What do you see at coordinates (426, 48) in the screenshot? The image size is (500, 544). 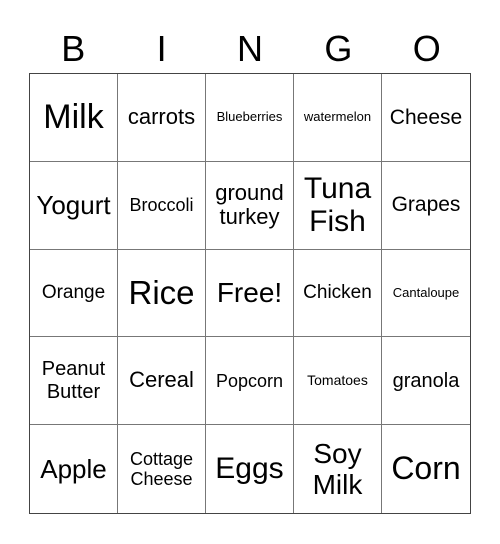 I see `header-letter-o: O` at bounding box center [426, 48].